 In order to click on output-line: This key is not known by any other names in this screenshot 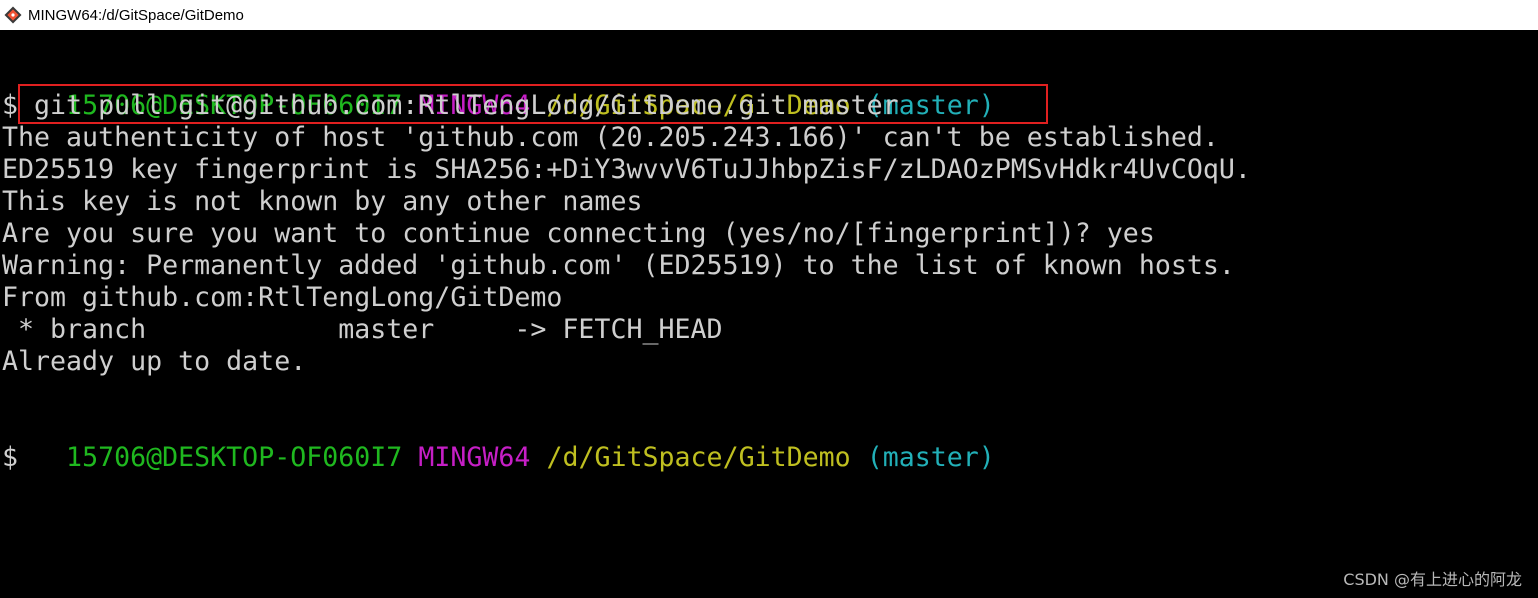, I will do `click(322, 201)`.